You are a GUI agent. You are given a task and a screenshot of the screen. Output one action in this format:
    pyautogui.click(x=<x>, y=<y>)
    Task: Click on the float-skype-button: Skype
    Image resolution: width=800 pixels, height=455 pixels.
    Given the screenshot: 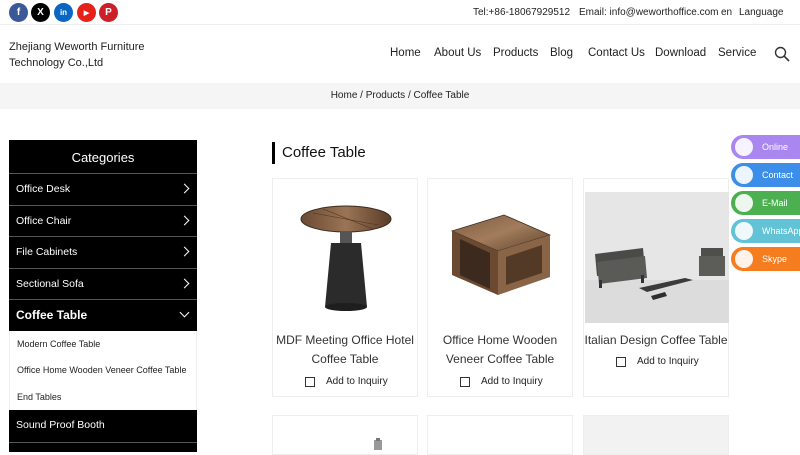 What is the action you would take?
    pyautogui.click(x=765, y=259)
    